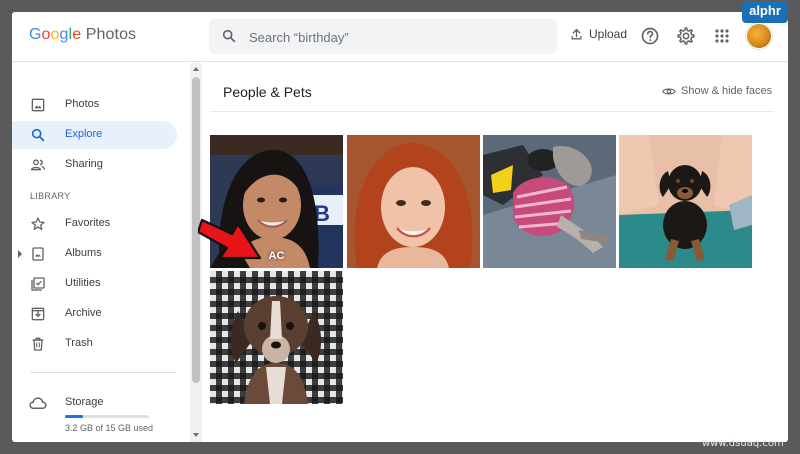  I want to click on face-photo-redhead, so click(413, 201).